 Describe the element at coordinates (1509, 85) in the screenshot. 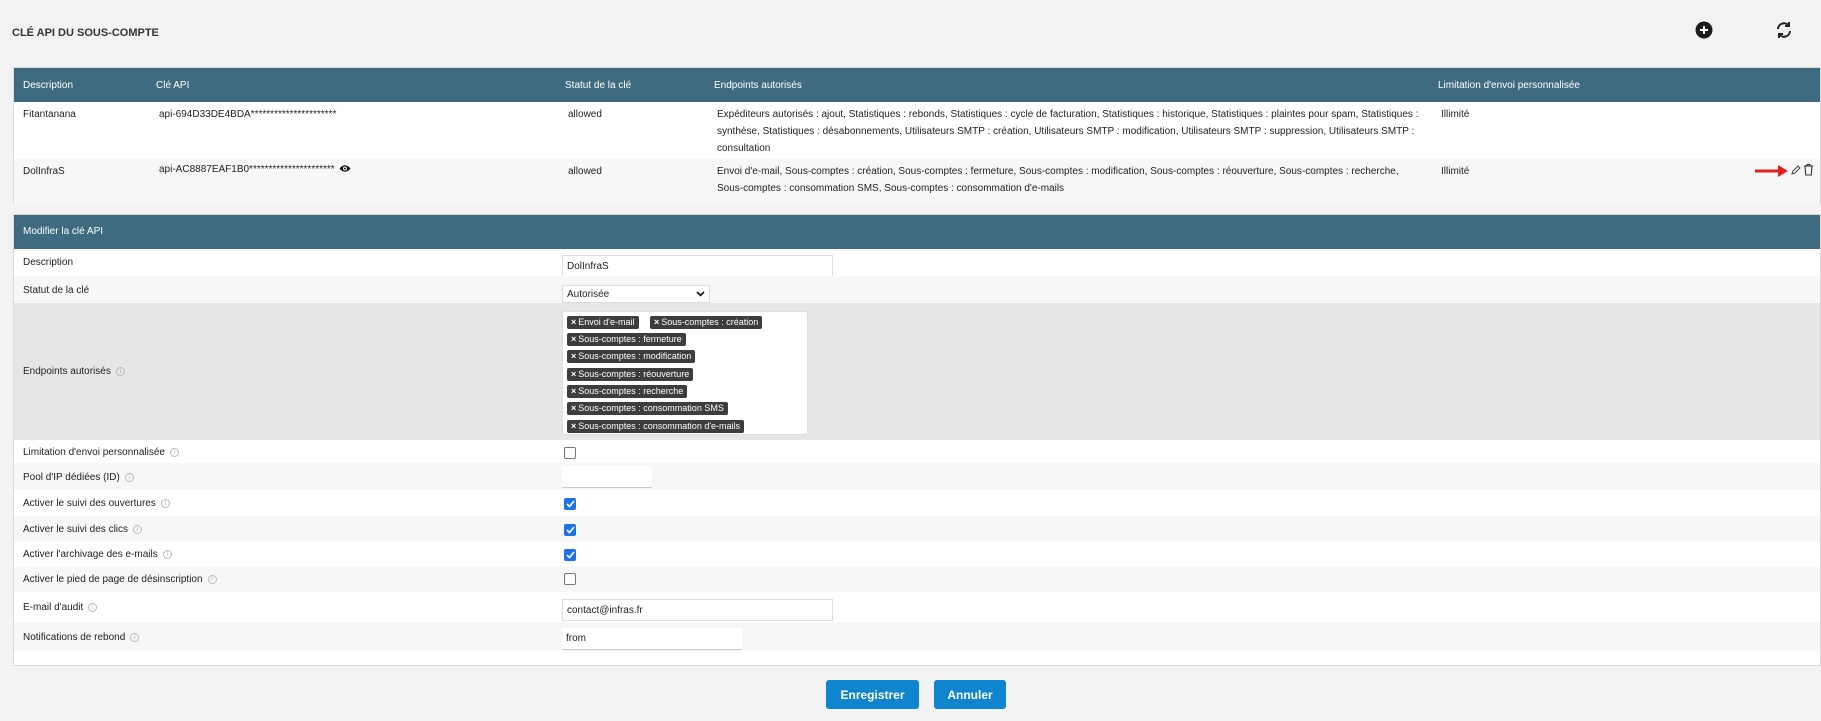

I see `col-limit-header: Limitation d'envoi personnalisée` at that location.